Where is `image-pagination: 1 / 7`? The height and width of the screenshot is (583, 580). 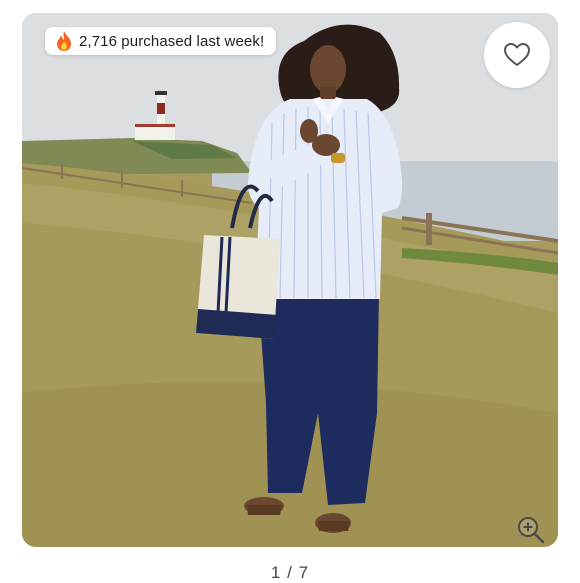 image-pagination: 1 / 7 is located at coordinates (290, 573).